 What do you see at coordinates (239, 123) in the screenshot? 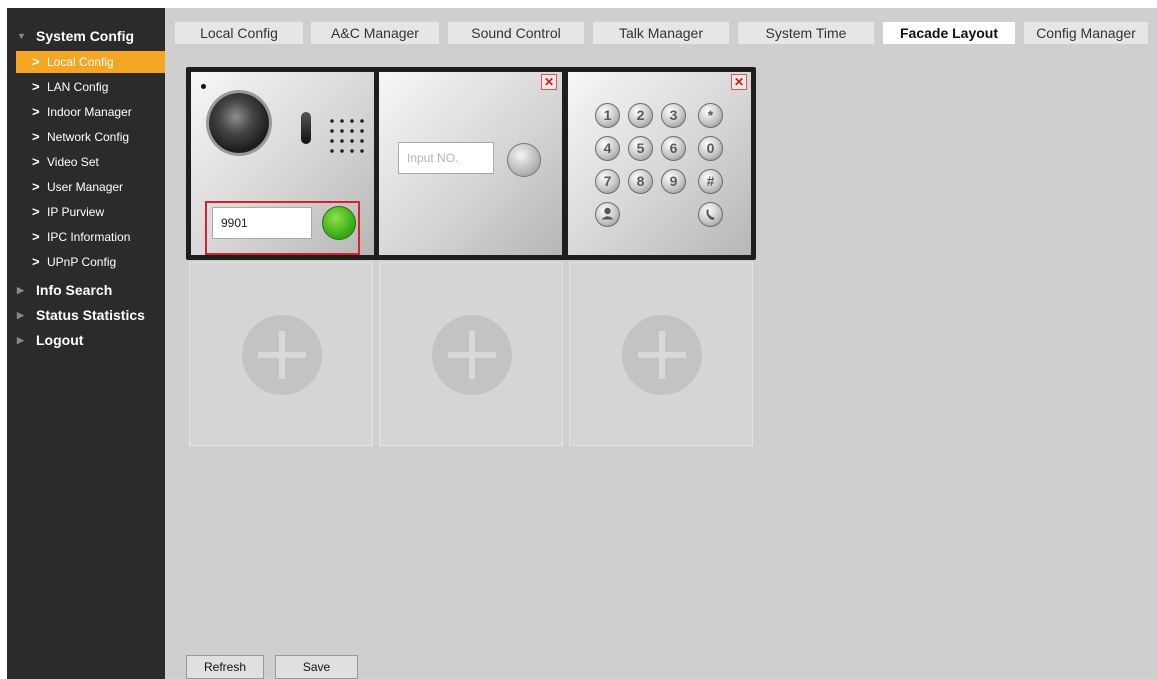
I see `camera-lens-icon` at bounding box center [239, 123].